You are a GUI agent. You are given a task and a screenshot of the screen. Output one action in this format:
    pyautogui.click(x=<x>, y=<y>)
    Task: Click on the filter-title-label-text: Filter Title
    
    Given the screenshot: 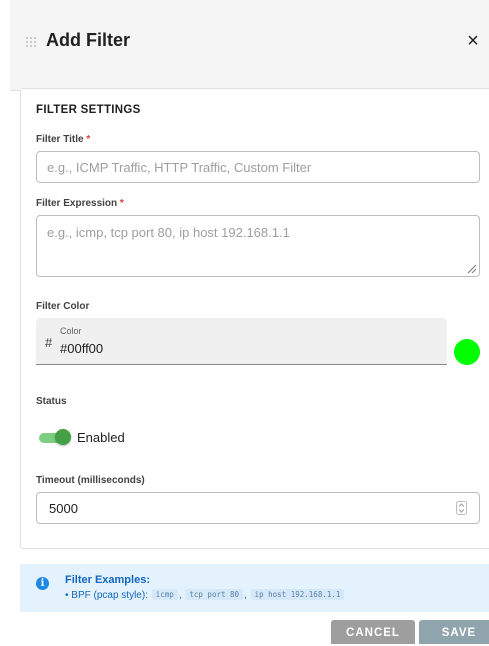 What is the action you would take?
    pyautogui.click(x=60, y=139)
    